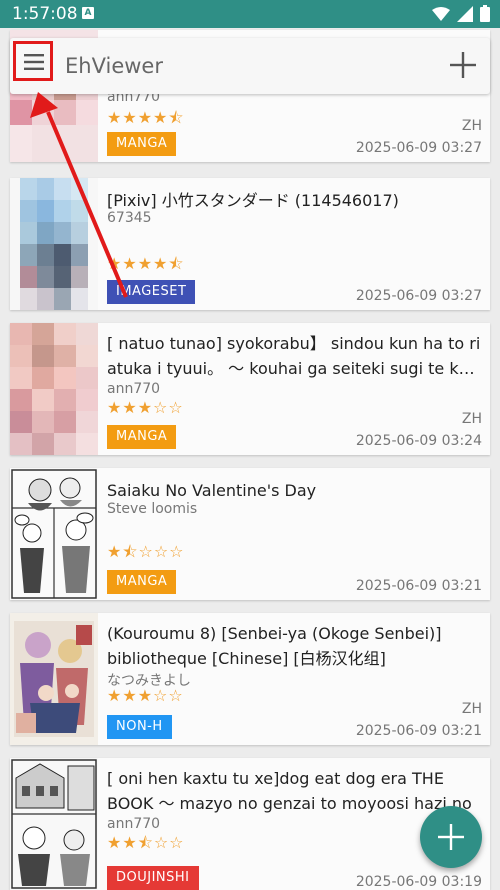 This screenshot has width=500, height=890. What do you see at coordinates (250, 66) in the screenshot?
I see `search-toolbar: EhViewer` at bounding box center [250, 66].